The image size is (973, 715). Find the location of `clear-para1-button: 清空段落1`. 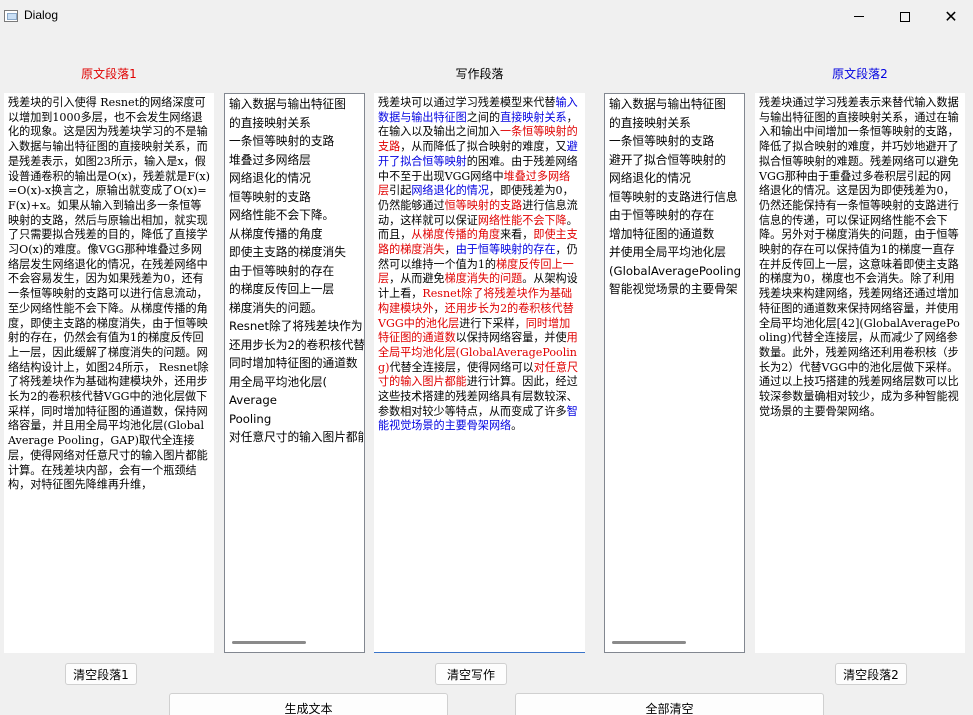

clear-para1-button: 清空段落1 is located at coordinates (101, 674).